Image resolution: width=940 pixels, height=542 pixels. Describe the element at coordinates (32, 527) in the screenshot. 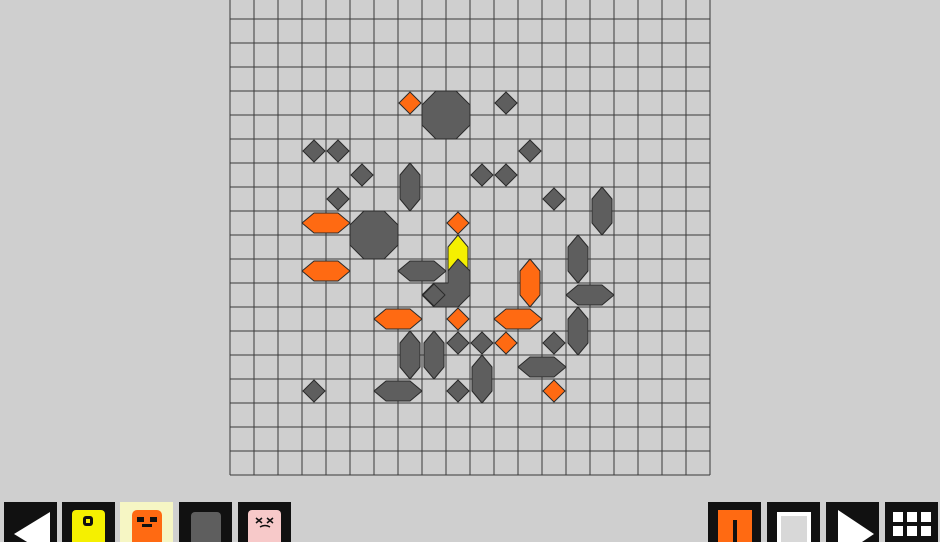

I see `back-arrow-icon` at that location.